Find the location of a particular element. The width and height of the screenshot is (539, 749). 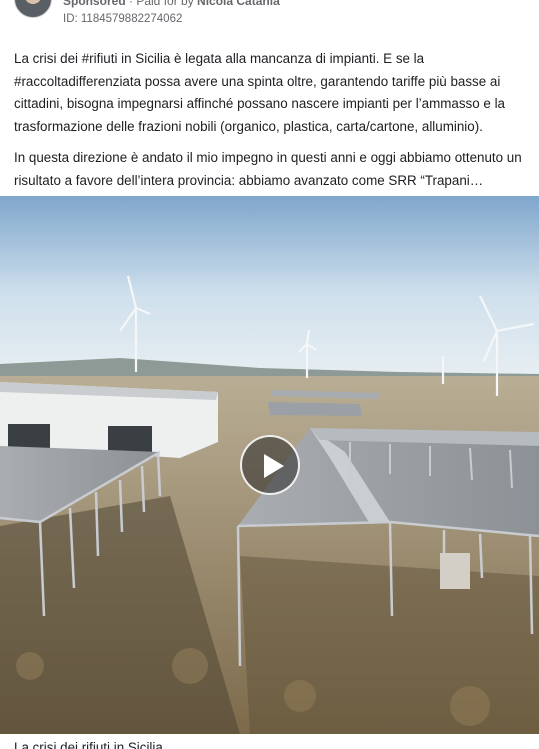

ad-id: ID: 1184579882274062 is located at coordinates (123, 19).